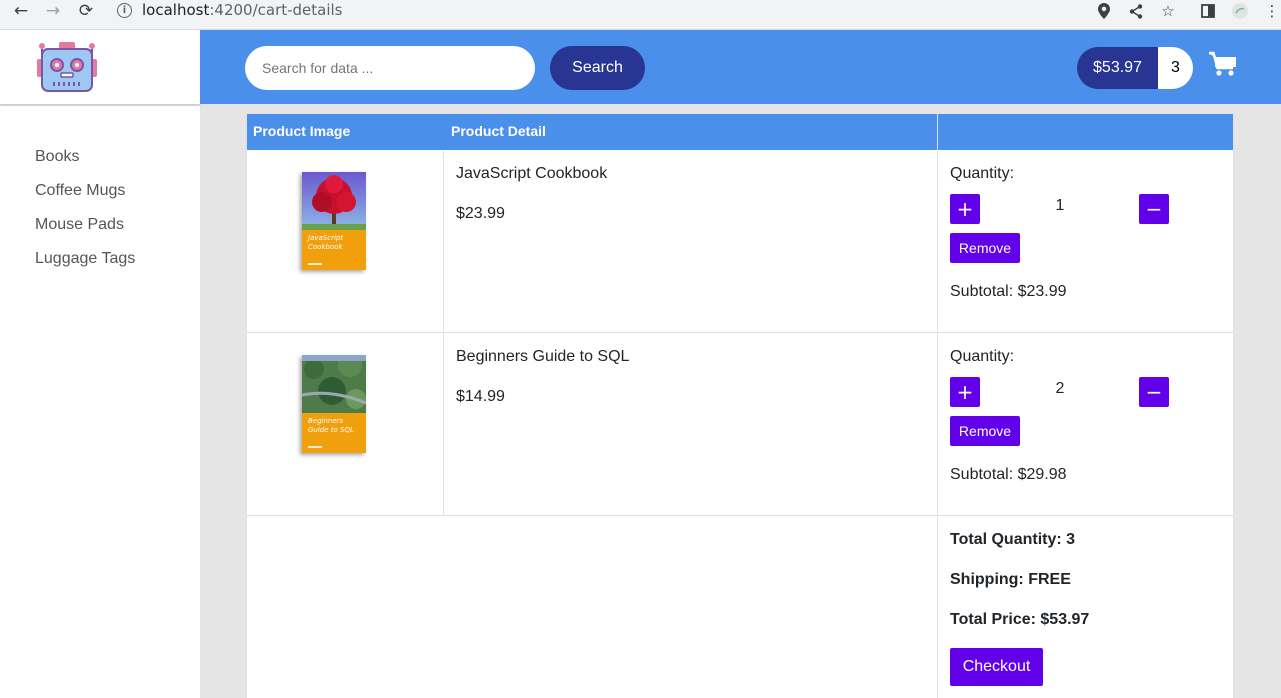 The height and width of the screenshot is (698, 1281). I want to click on browser-menu-icon: ⋮, so click(1271, 11).